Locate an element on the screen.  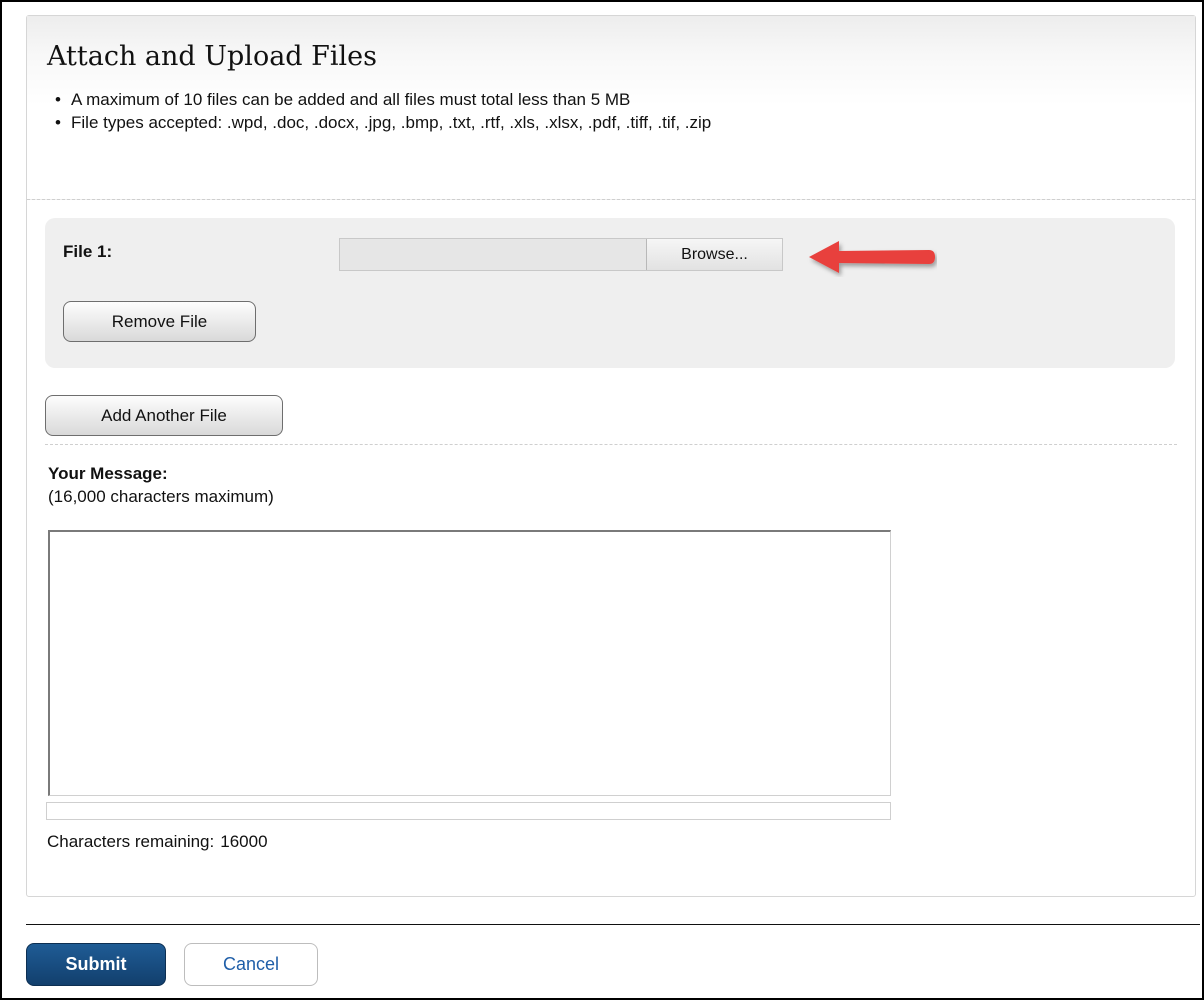
file-label: File 1: is located at coordinates (88, 251).